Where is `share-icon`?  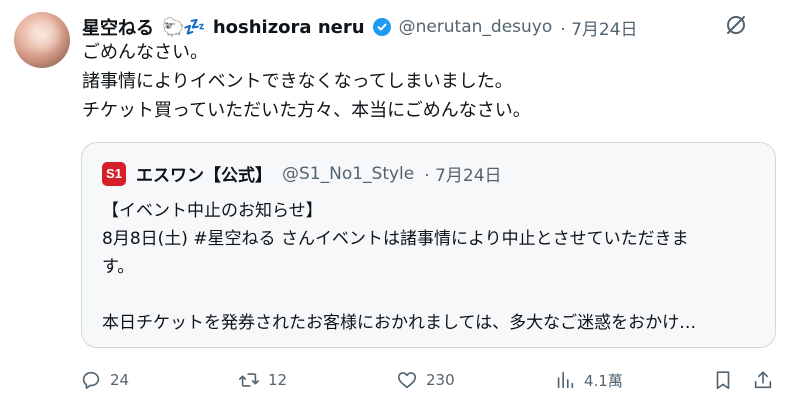
share-icon is located at coordinates (763, 380).